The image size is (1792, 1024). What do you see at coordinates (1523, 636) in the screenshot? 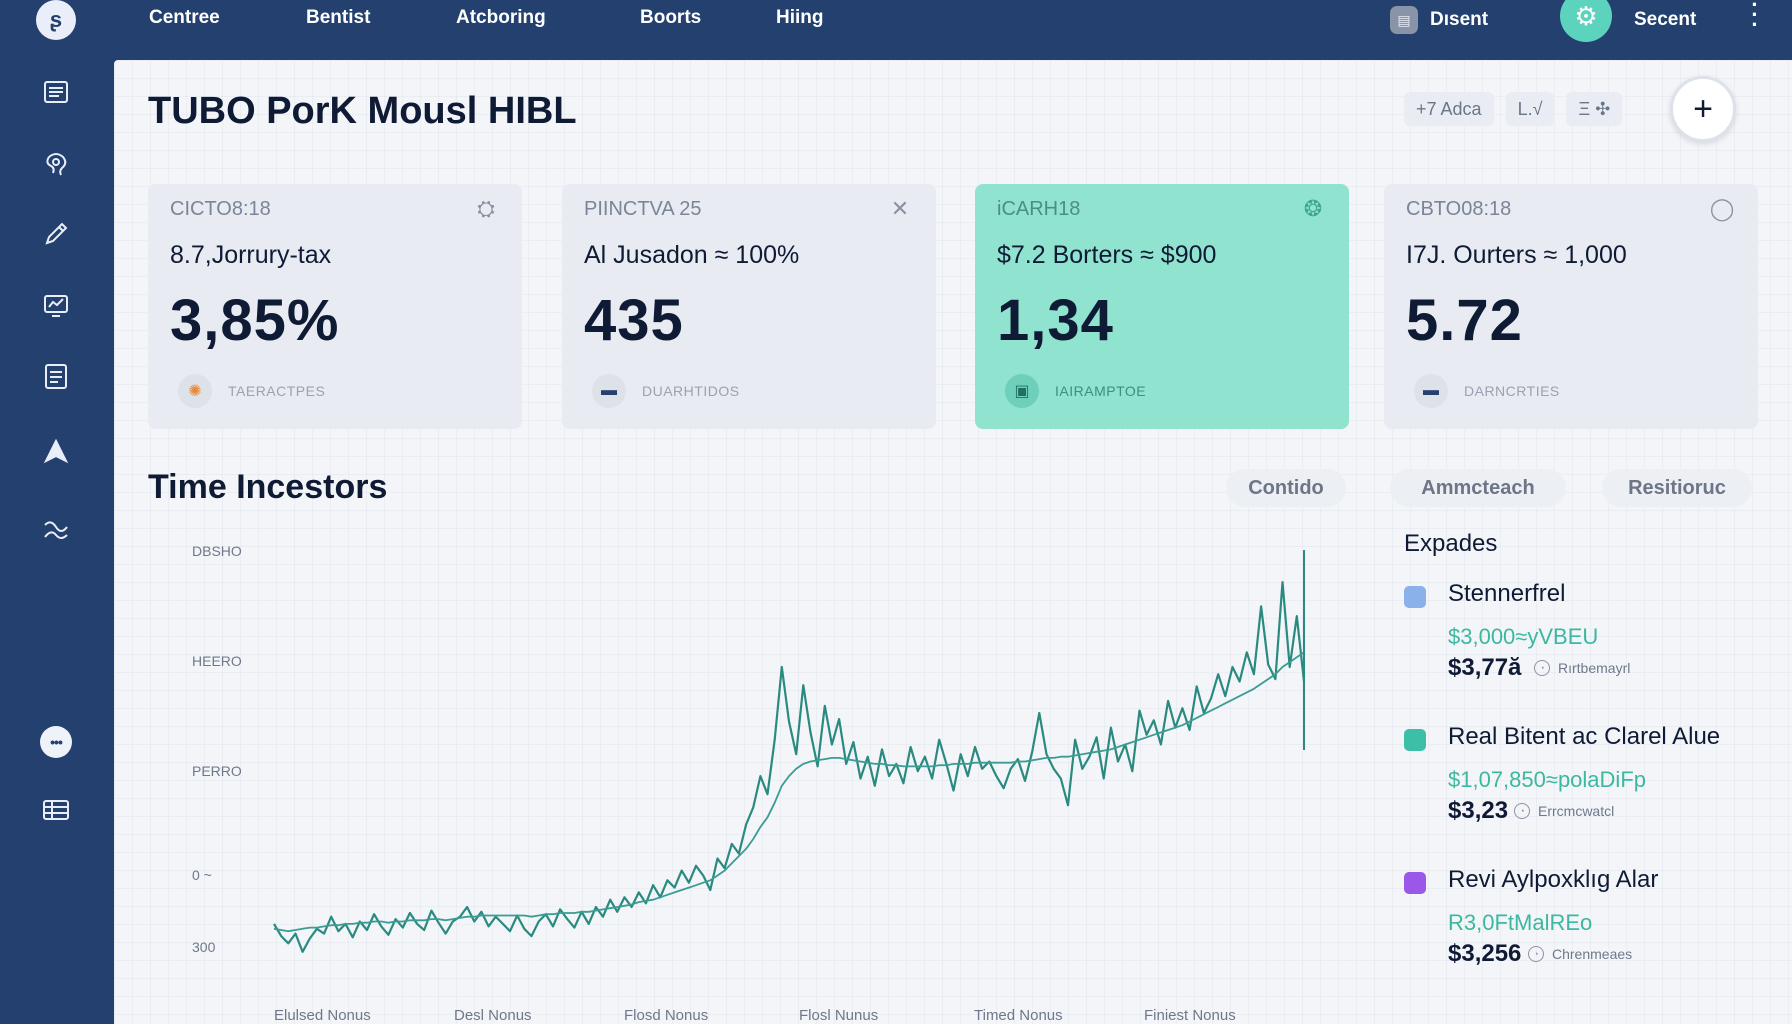
I see `item-subvalue: $3,000≈yVBEU` at bounding box center [1523, 636].